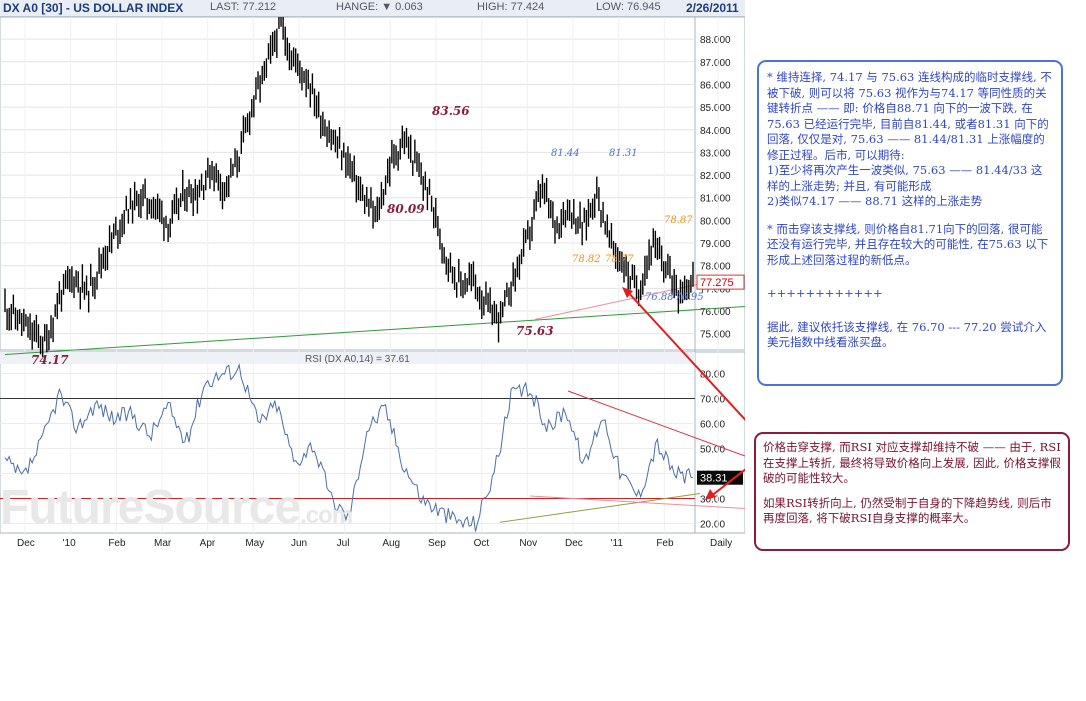 The height and width of the screenshot is (701, 1086). I want to click on x-tick-label: Sep, so click(437, 543).